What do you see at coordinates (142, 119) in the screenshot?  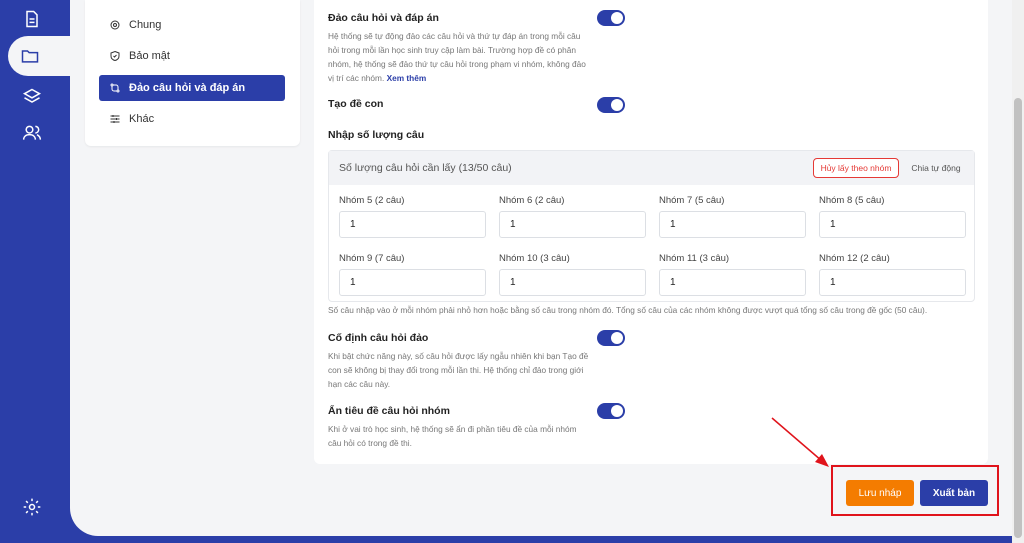 I see `menu-item-label: Khác` at bounding box center [142, 119].